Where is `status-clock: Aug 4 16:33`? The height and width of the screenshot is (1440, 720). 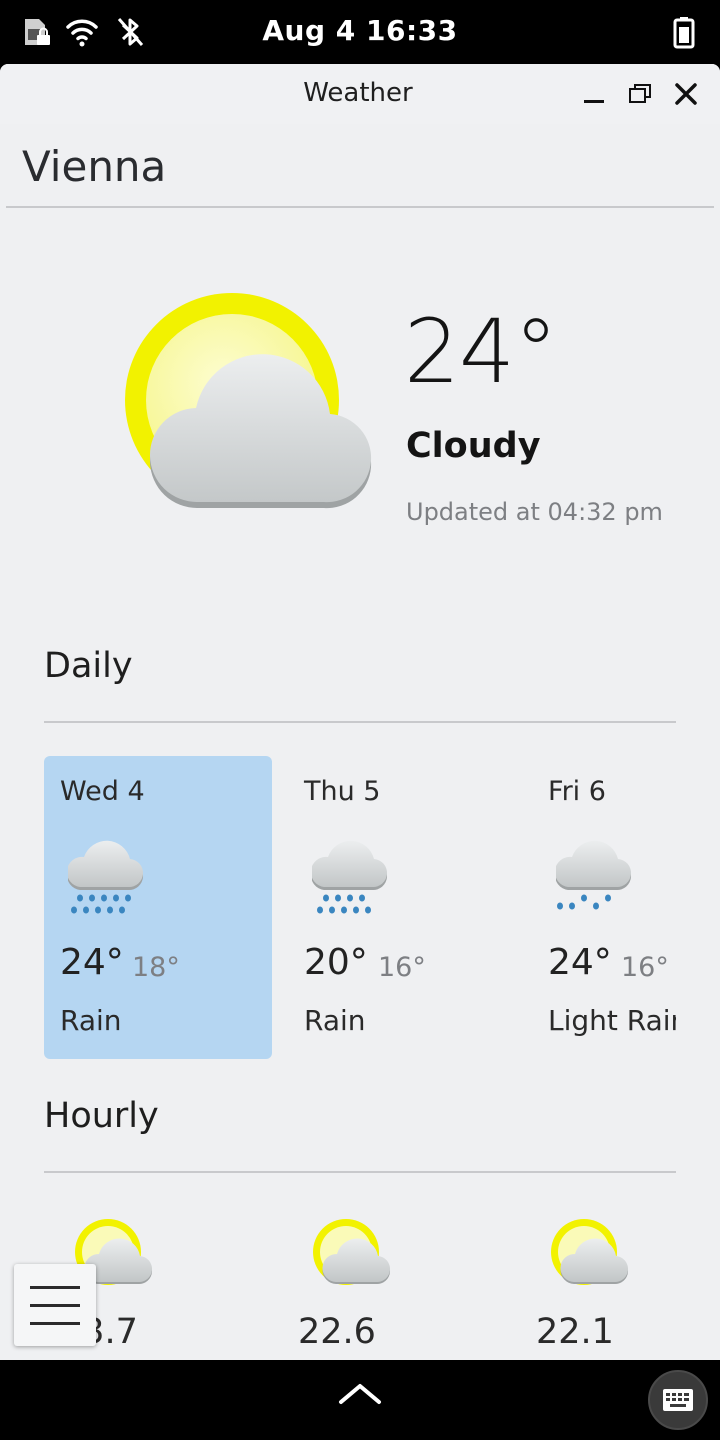
status-clock: Aug 4 16:33 is located at coordinates (360, 30).